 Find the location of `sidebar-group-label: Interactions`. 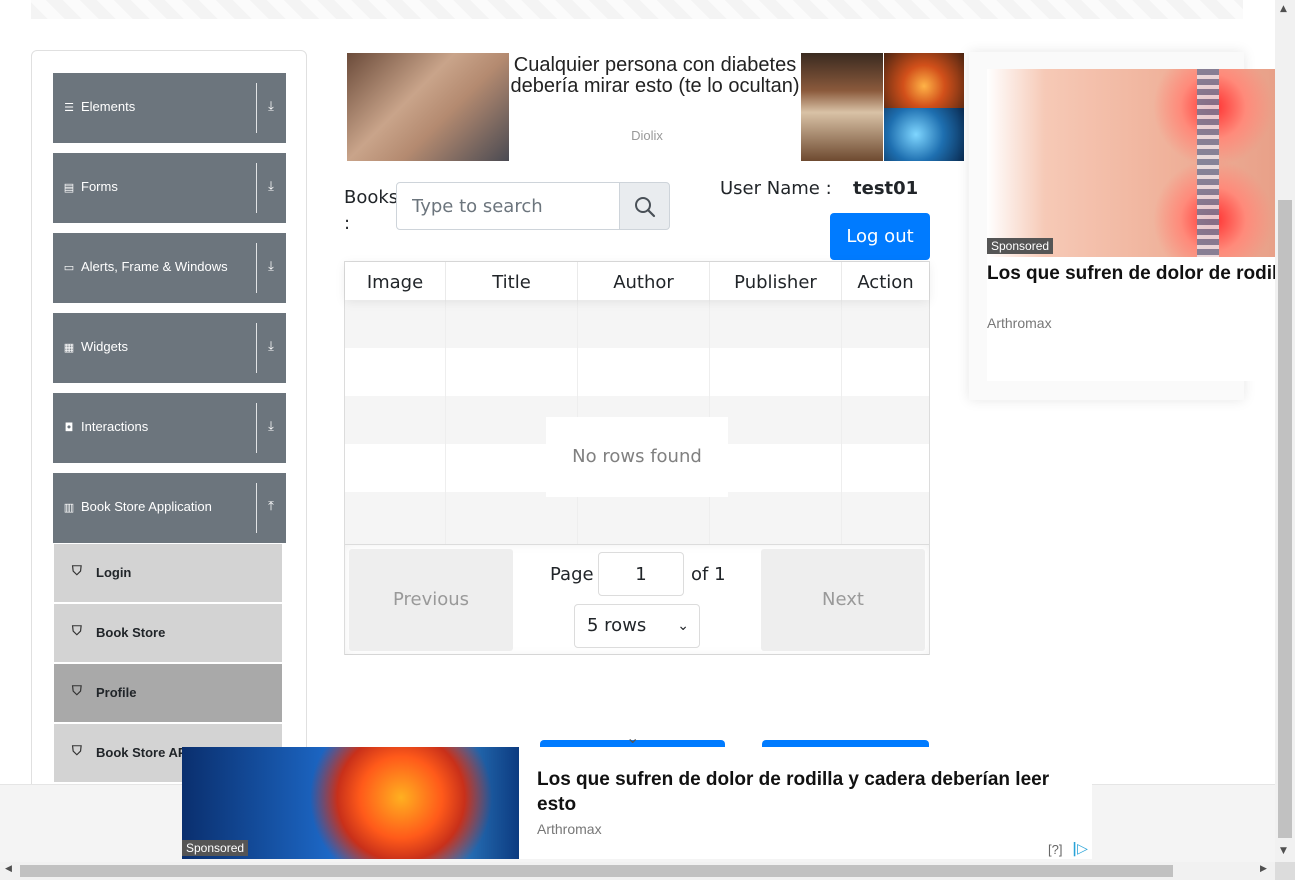

sidebar-group-label: Interactions is located at coordinates (115, 426).